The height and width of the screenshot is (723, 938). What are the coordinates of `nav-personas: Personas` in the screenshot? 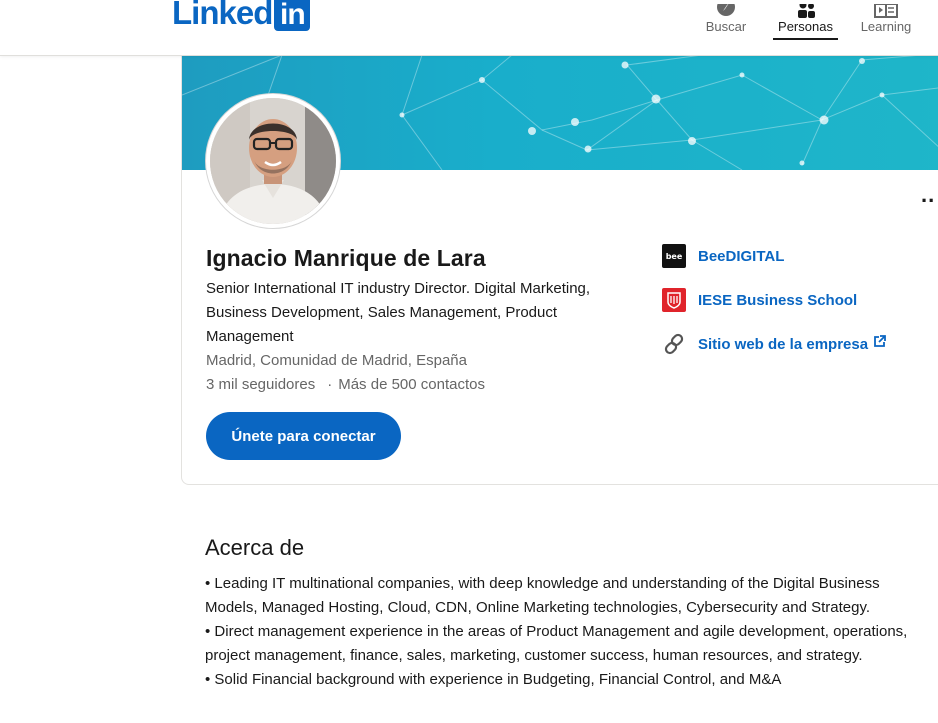 It's located at (805, 22).